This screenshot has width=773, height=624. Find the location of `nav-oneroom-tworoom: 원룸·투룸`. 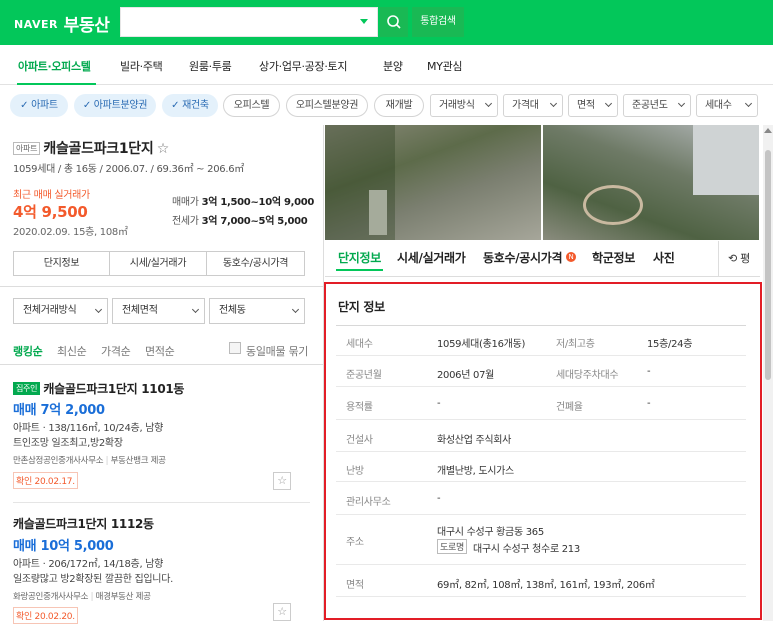

nav-oneroom-tworoom: 원룸·투룸 is located at coordinates (210, 66).